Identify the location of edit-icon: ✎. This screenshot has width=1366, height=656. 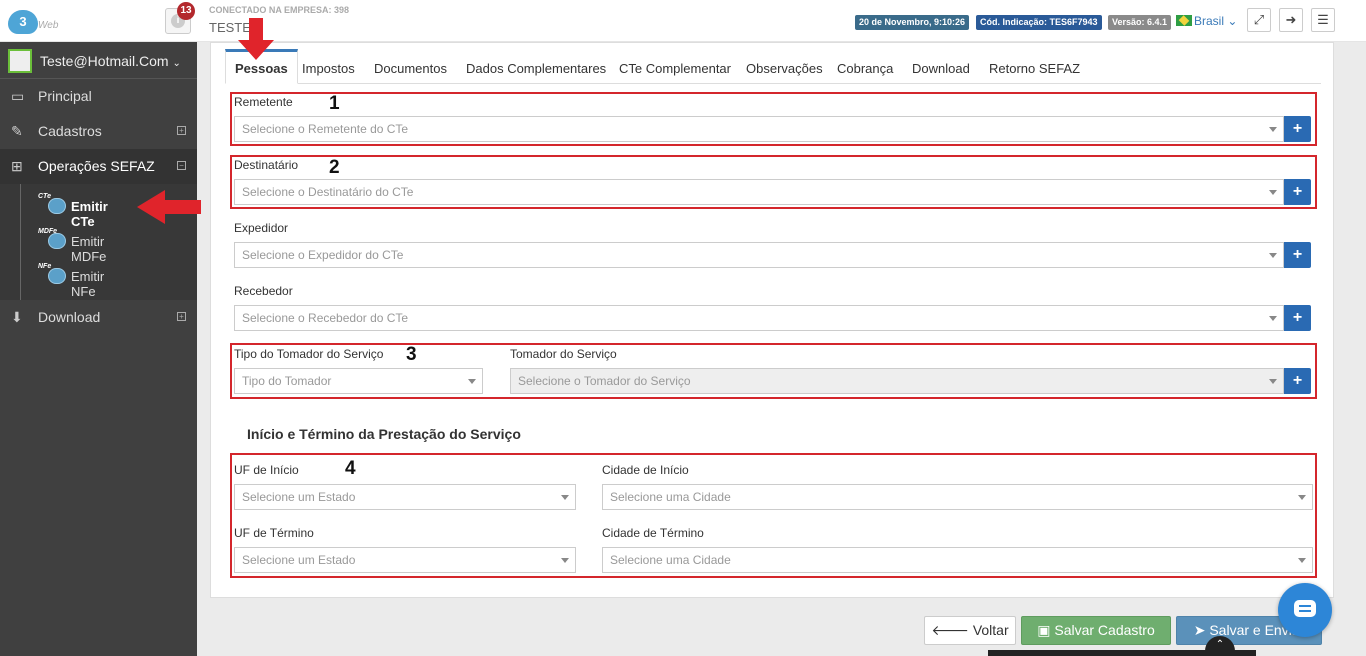
(17, 131).